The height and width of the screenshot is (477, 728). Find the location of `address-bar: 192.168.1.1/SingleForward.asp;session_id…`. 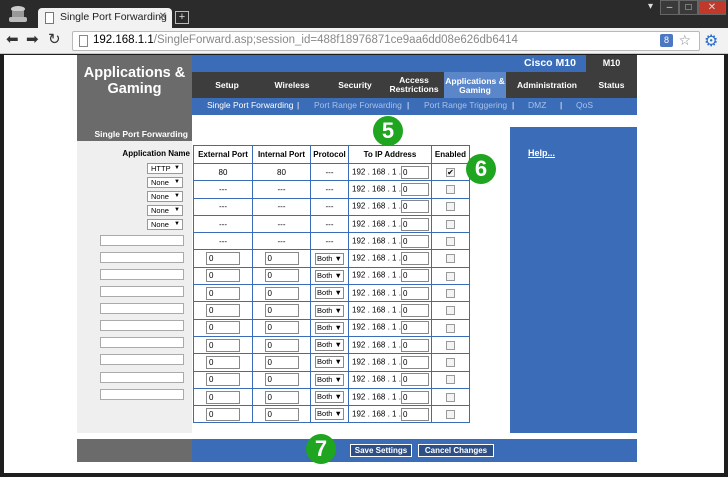

address-bar: 192.168.1.1/SingleForward.asp;session_id… is located at coordinates (386, 41).